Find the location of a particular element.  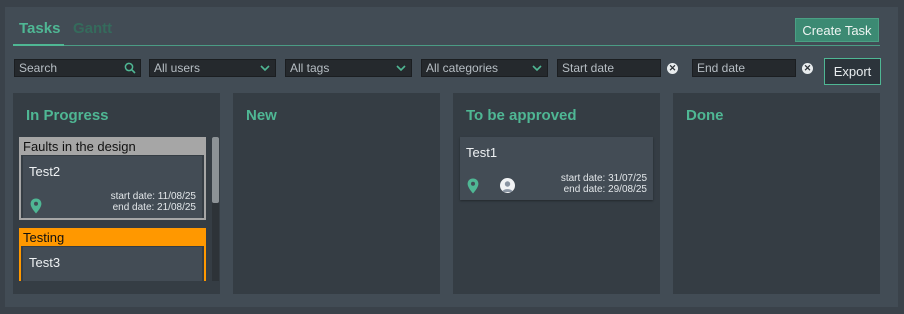

start-date-placeholder: Start date is located at coordinates (588, 68).